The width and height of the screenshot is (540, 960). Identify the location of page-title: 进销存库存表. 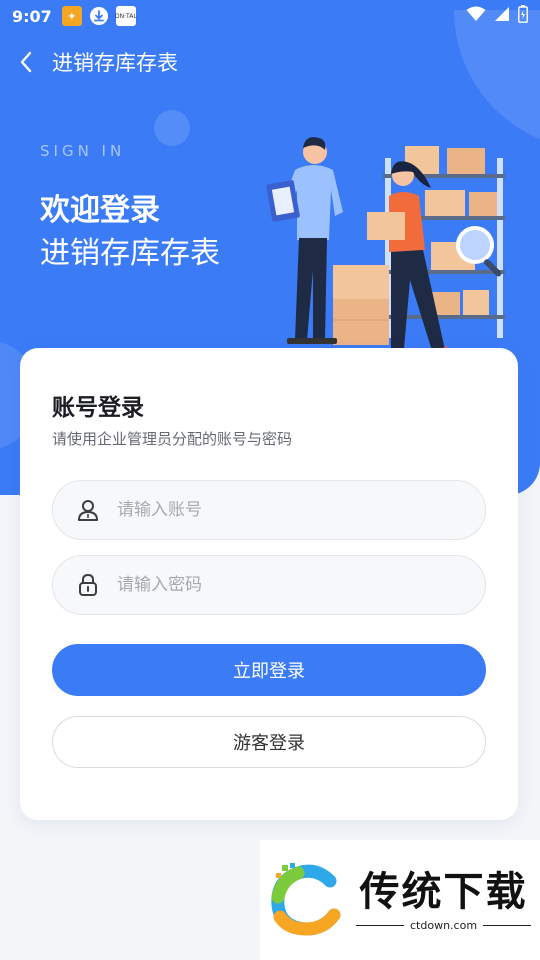
(115, 63).